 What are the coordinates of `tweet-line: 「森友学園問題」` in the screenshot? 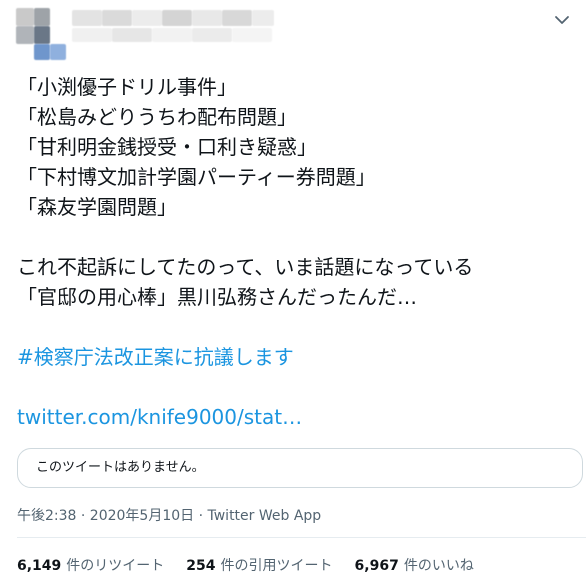 It's located at (97, 207).